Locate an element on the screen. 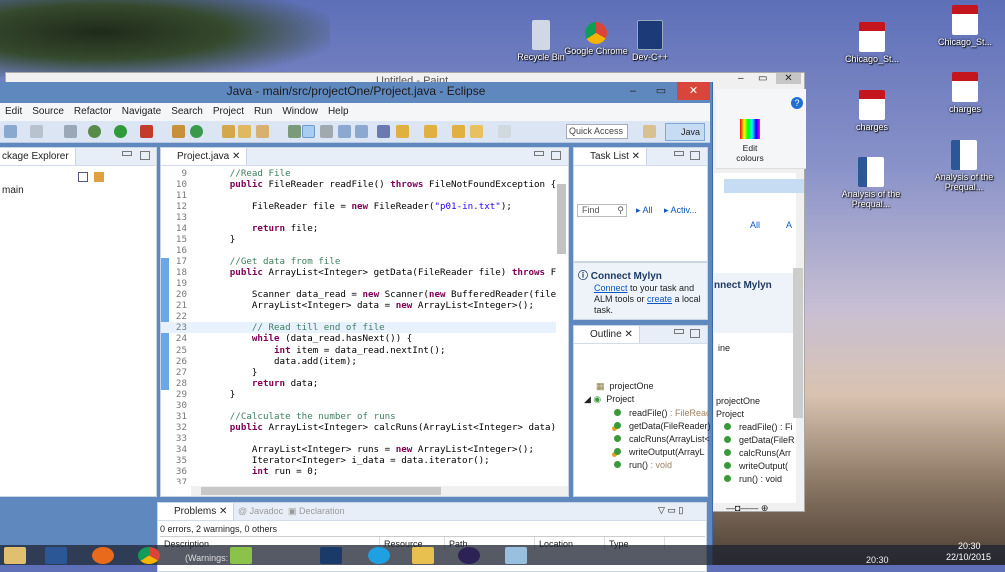  menu-window: Window is located at coordinates (300, 112).